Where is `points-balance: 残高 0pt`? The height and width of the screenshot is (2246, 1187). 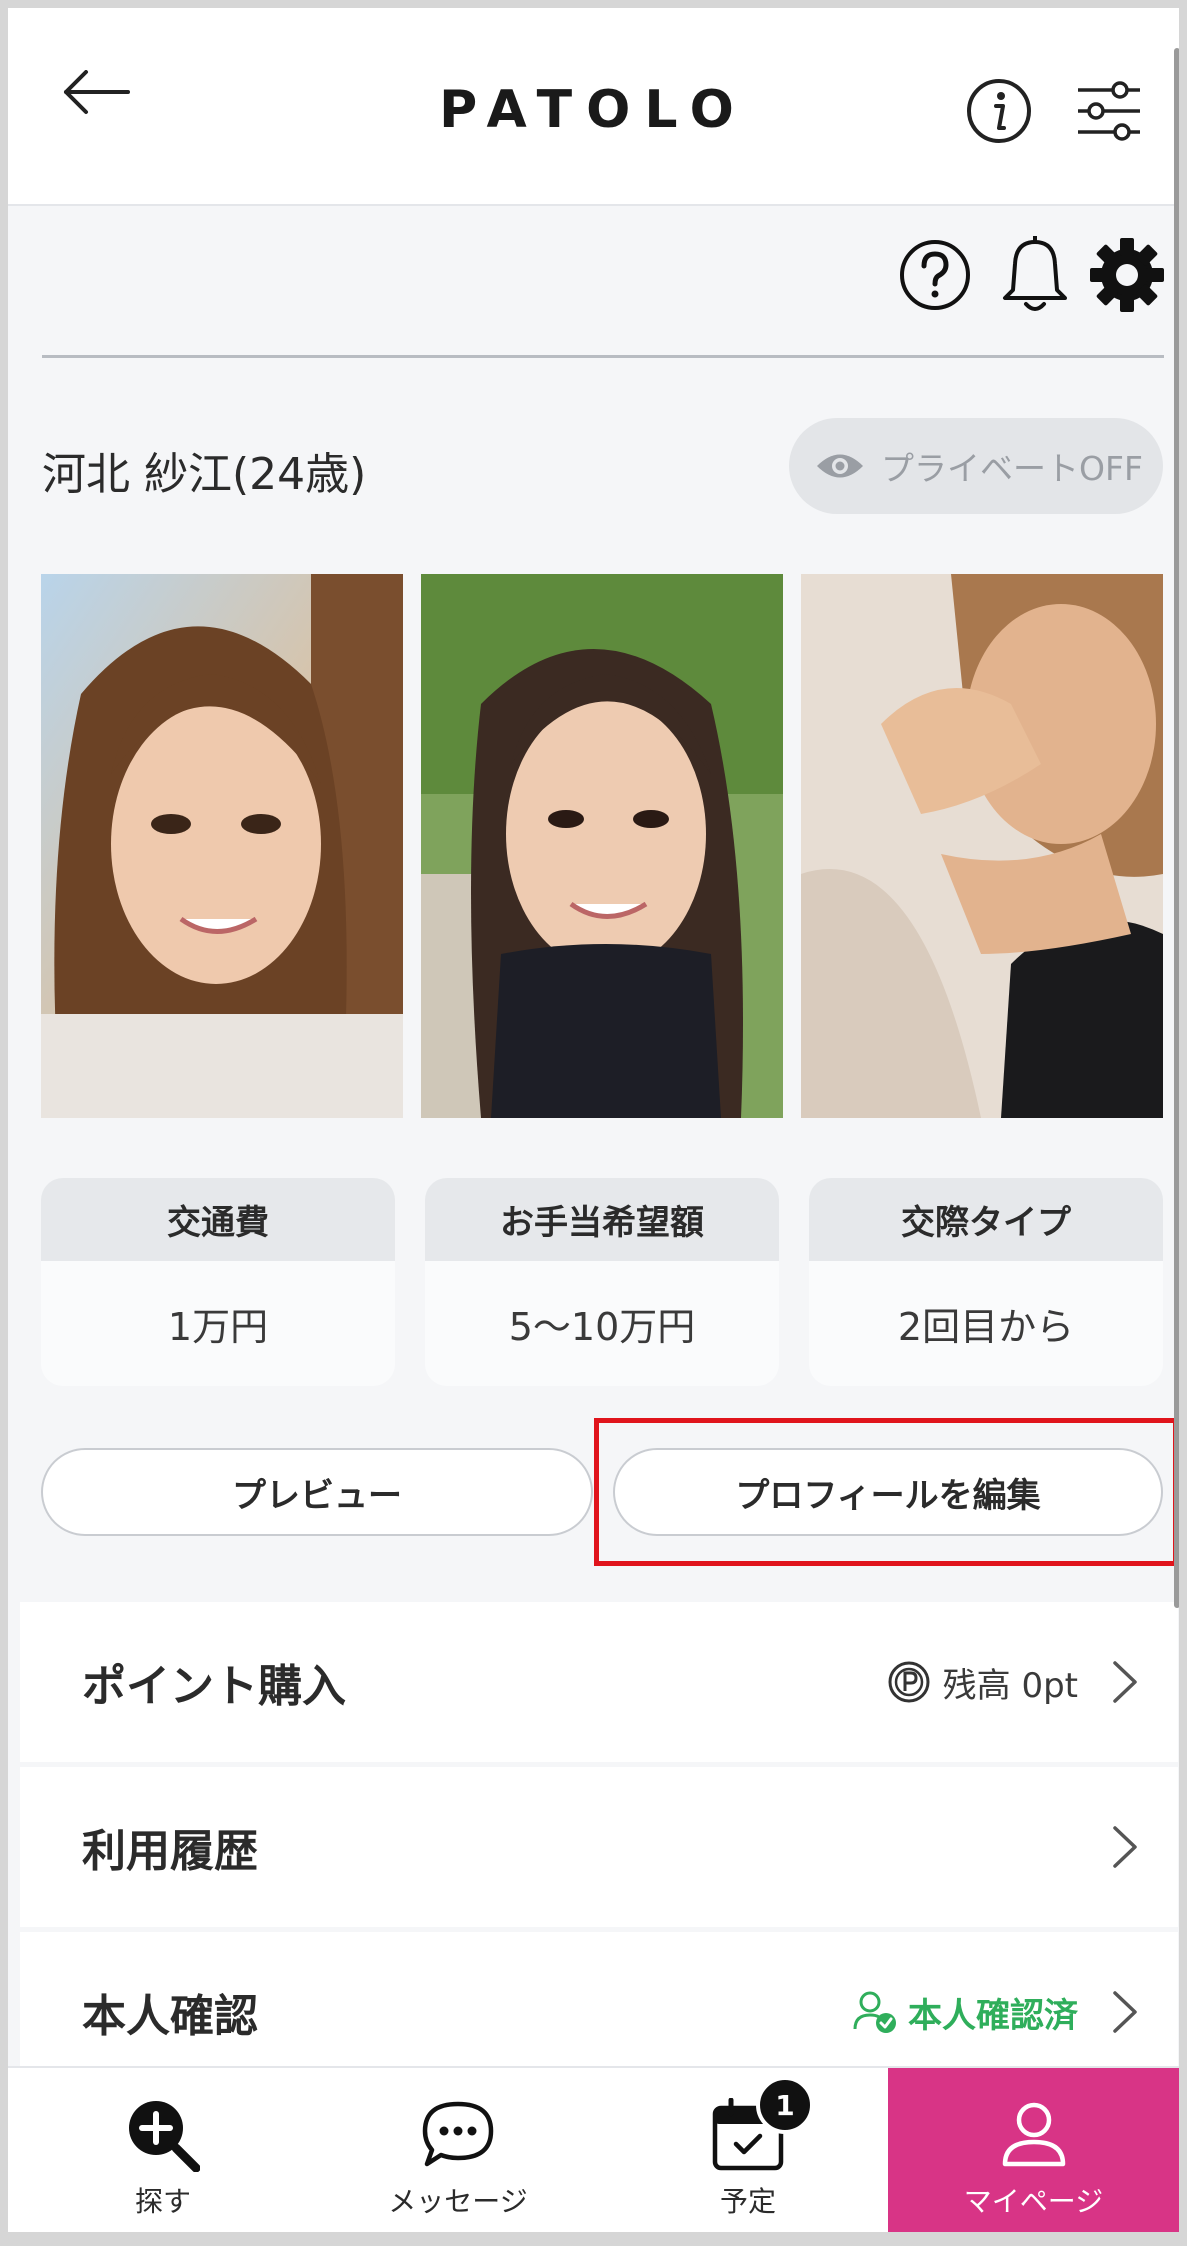 points-balance: 残高 0pt is located at coordinates (982, 1682).